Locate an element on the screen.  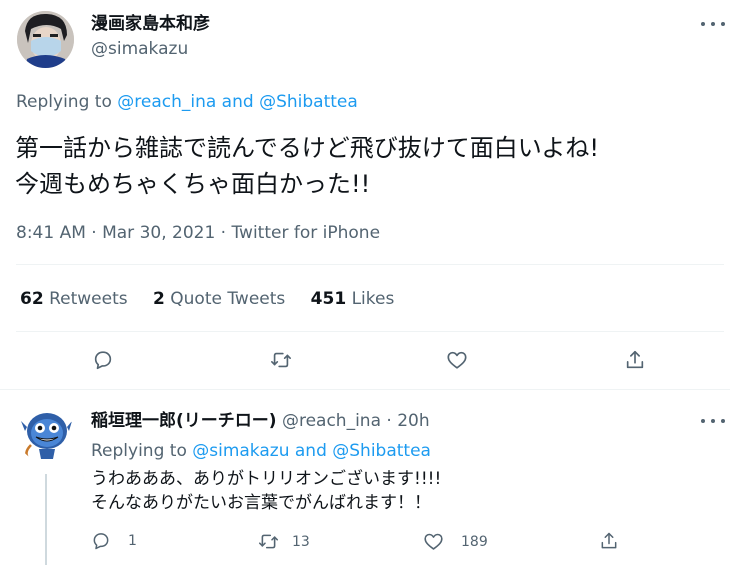
retweet-button is located at coordinates (281, 360).